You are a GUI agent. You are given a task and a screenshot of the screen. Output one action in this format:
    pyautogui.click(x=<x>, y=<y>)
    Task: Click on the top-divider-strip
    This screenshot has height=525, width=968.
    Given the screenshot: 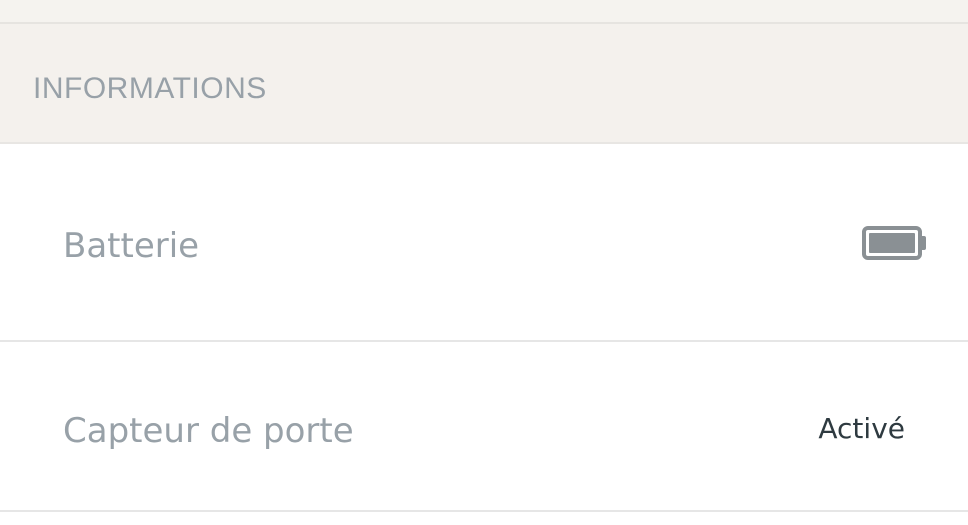 What is the action you would take?
    pyautogui.click(x=484, y=12)
    